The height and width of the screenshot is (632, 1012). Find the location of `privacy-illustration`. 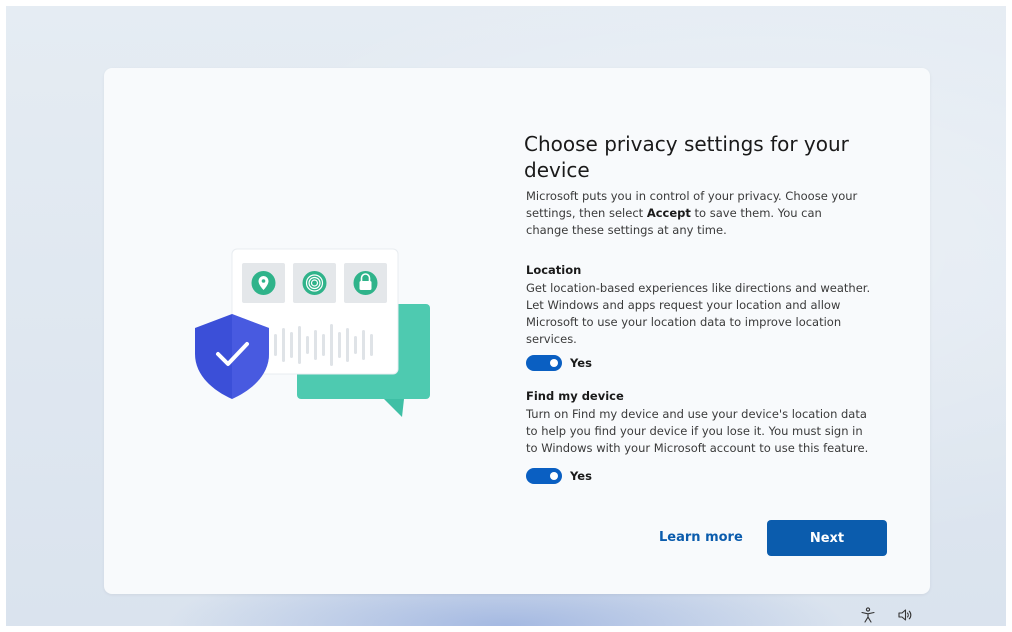

privacy-illustration is located at coordinates (312, 332).